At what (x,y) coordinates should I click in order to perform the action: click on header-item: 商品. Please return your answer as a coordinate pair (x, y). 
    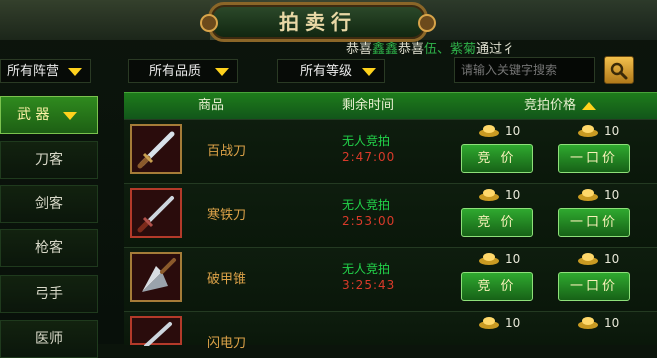
    Looking at the image, I should click on (211, 105).